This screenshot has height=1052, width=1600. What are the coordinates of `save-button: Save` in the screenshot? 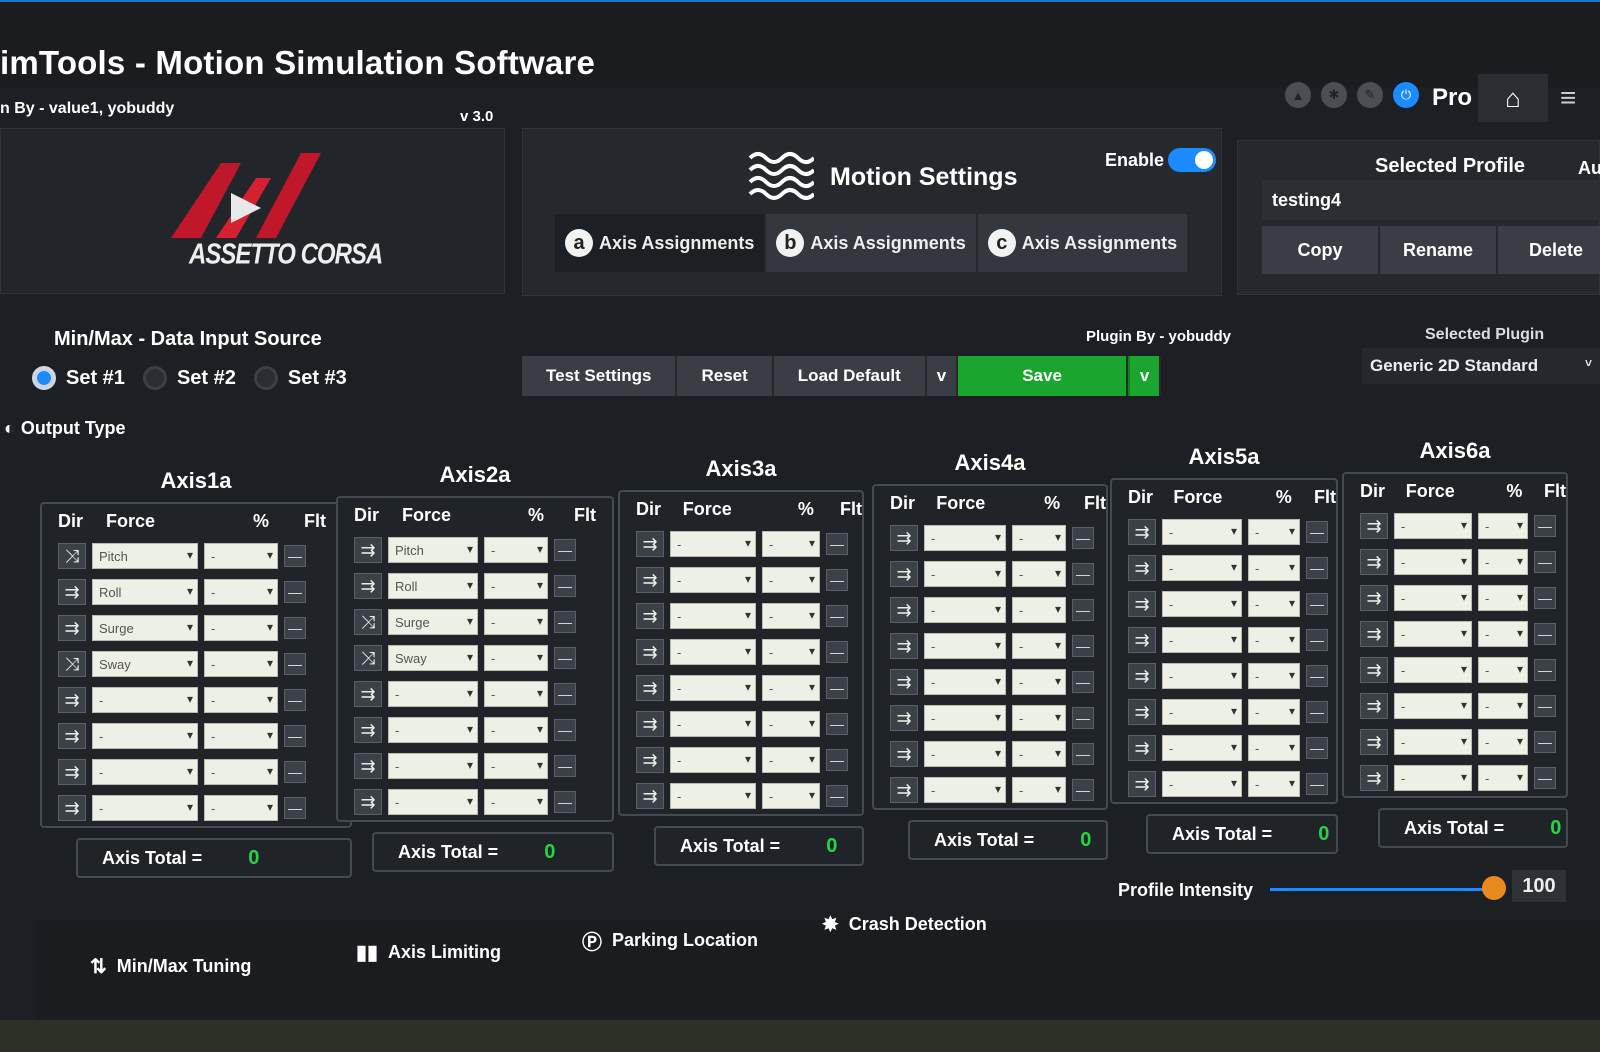 It's located at (1043, 376).